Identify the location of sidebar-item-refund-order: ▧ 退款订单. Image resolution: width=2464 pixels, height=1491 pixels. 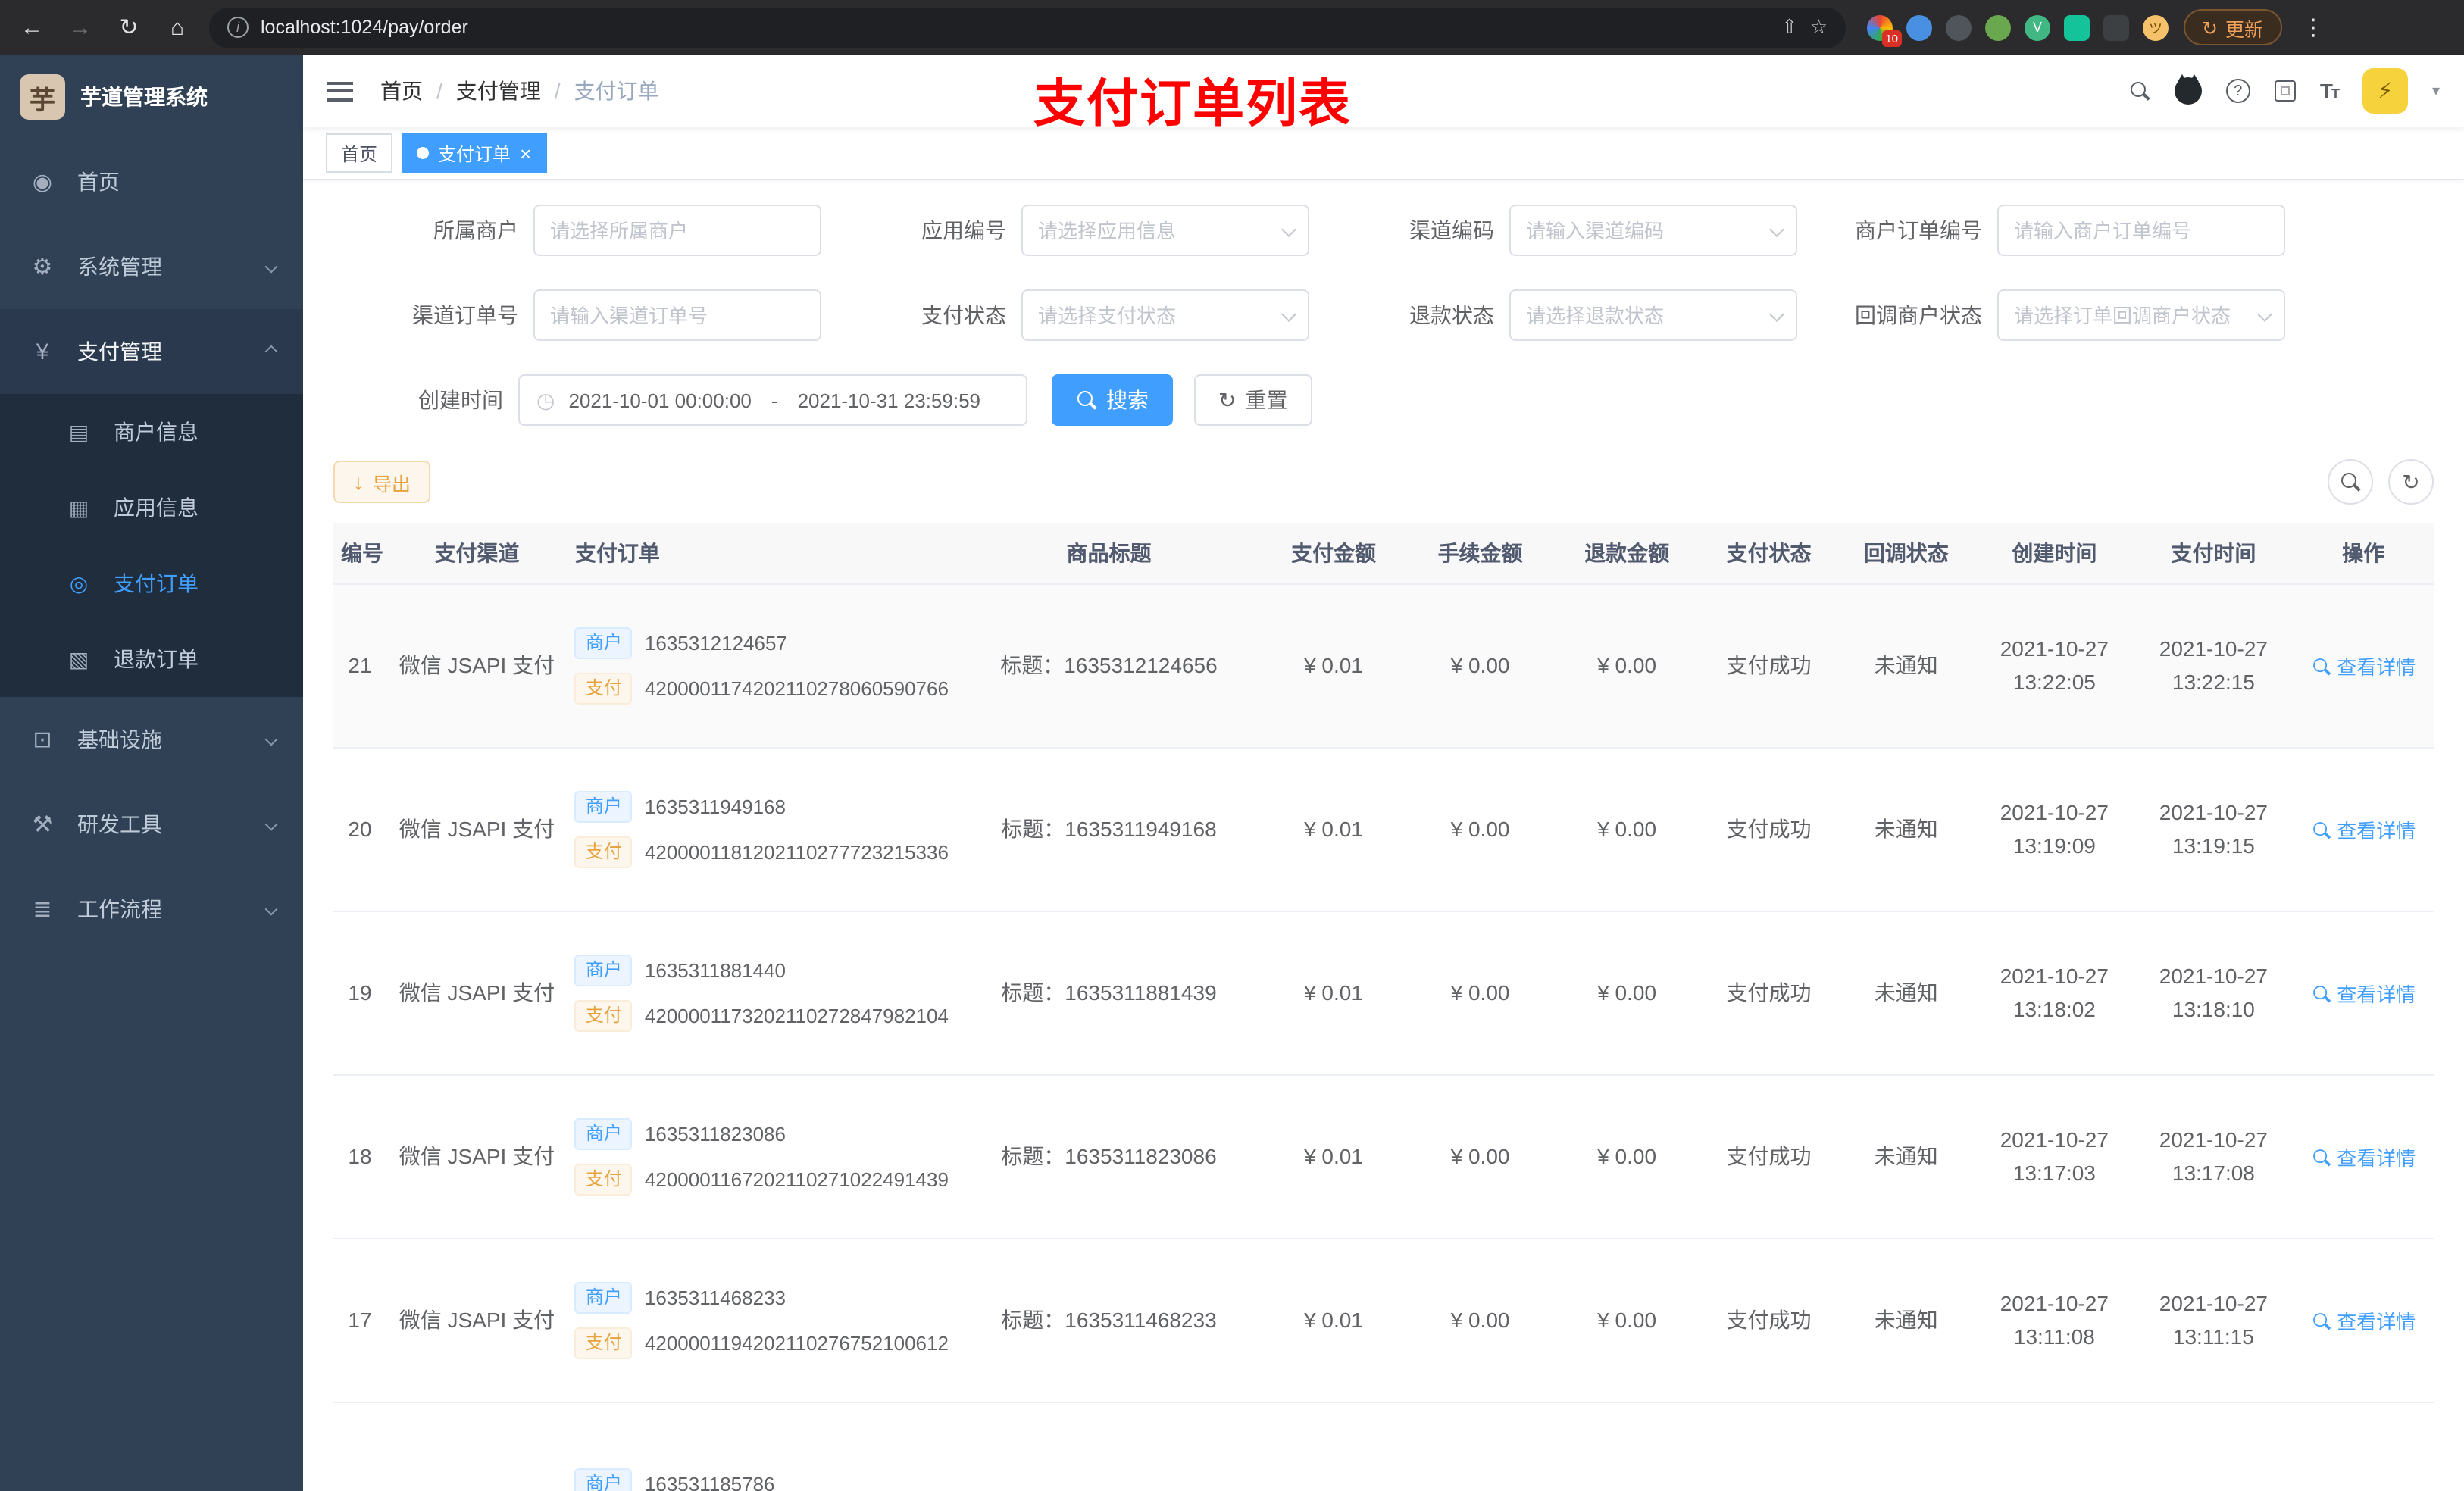
(151, 659).